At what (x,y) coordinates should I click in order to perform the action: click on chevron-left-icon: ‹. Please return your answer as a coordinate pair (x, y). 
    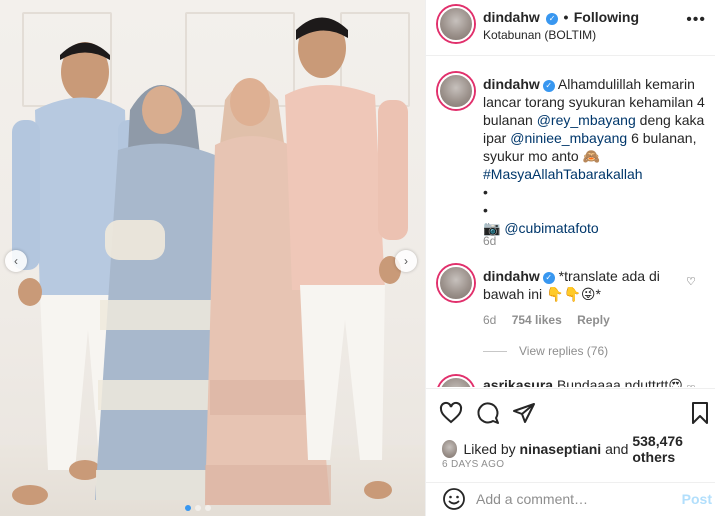
    Looking at the image, I should click on (16, 261).